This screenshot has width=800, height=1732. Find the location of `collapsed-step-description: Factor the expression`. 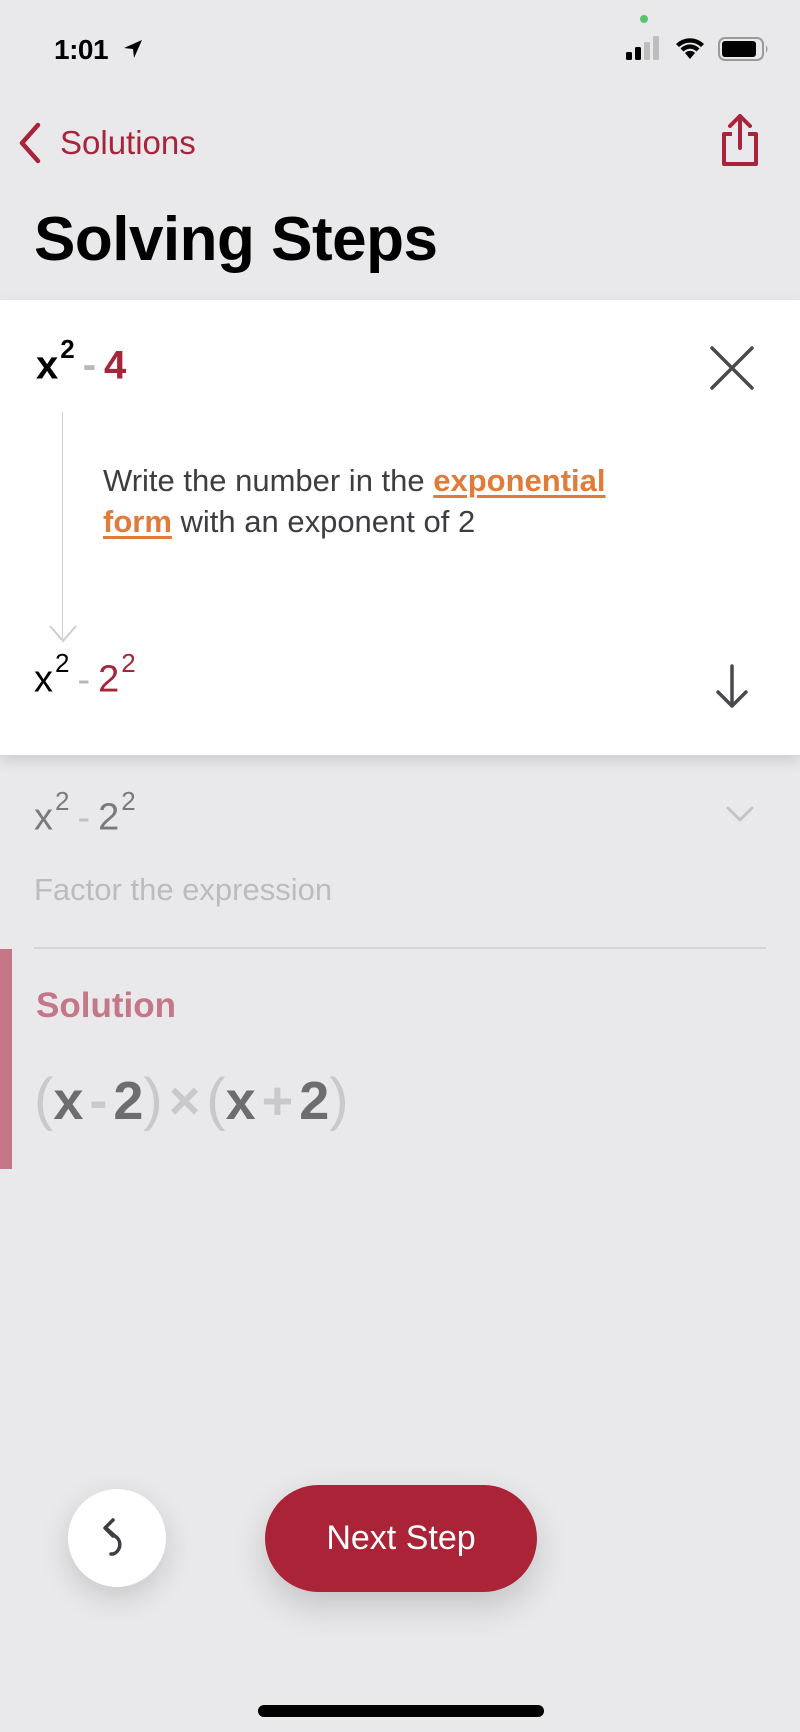

collapsed-step-description: Factor the expression is located at coordinates (183, 889).